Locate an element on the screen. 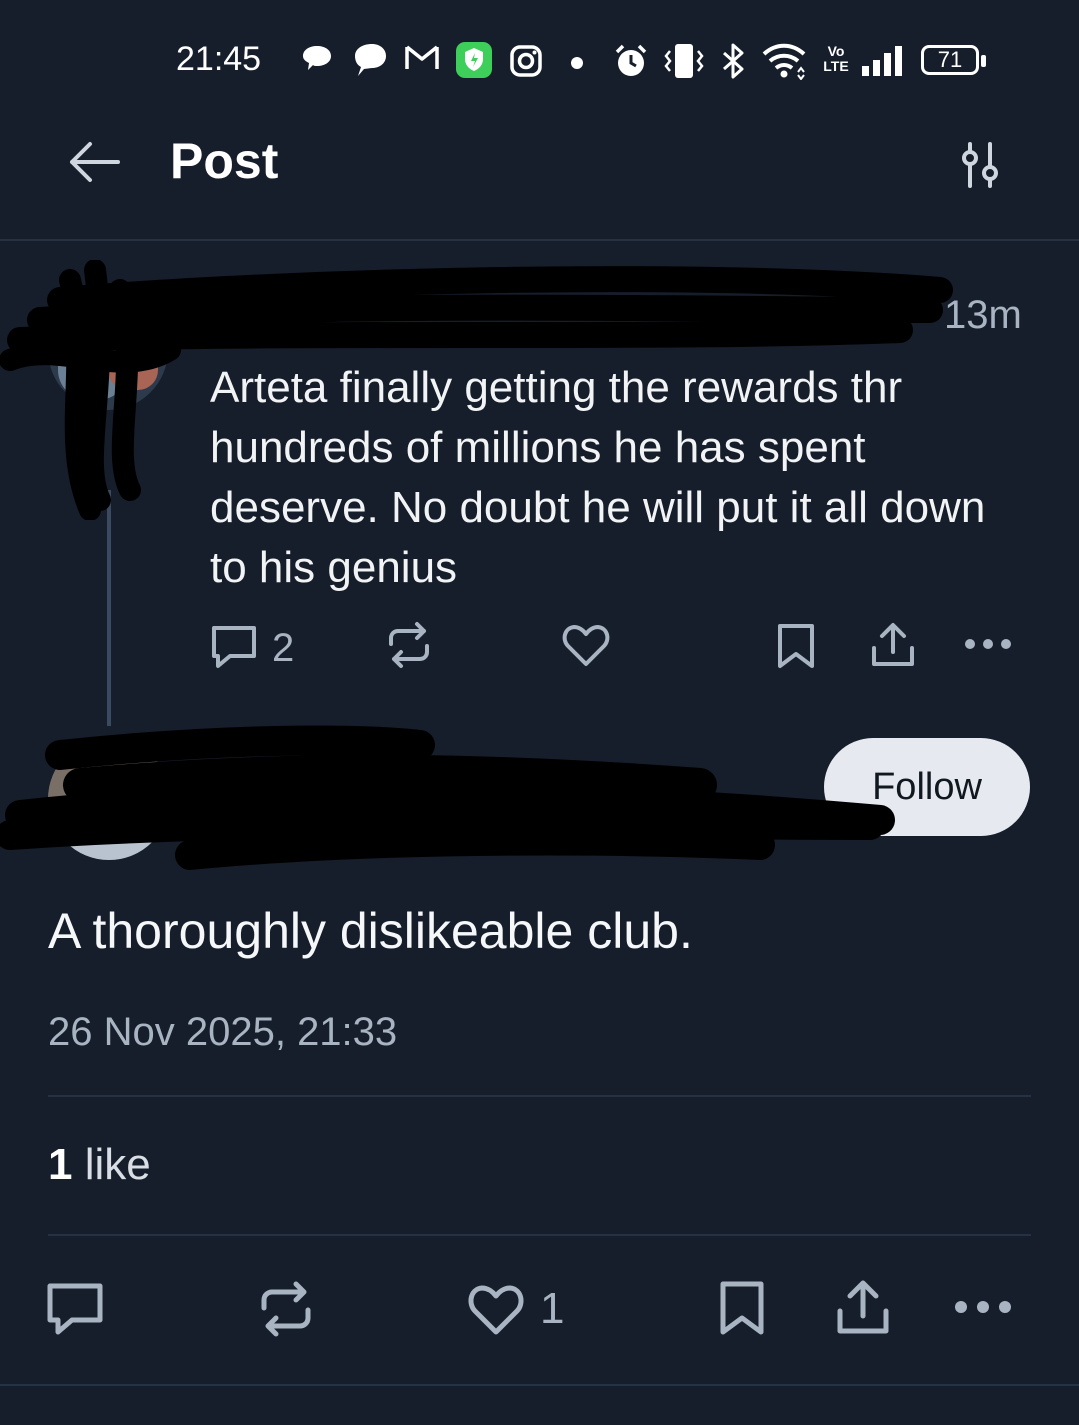 The image size is (1079, 1425). vibrate-icon is located at coordinates (684, 61).